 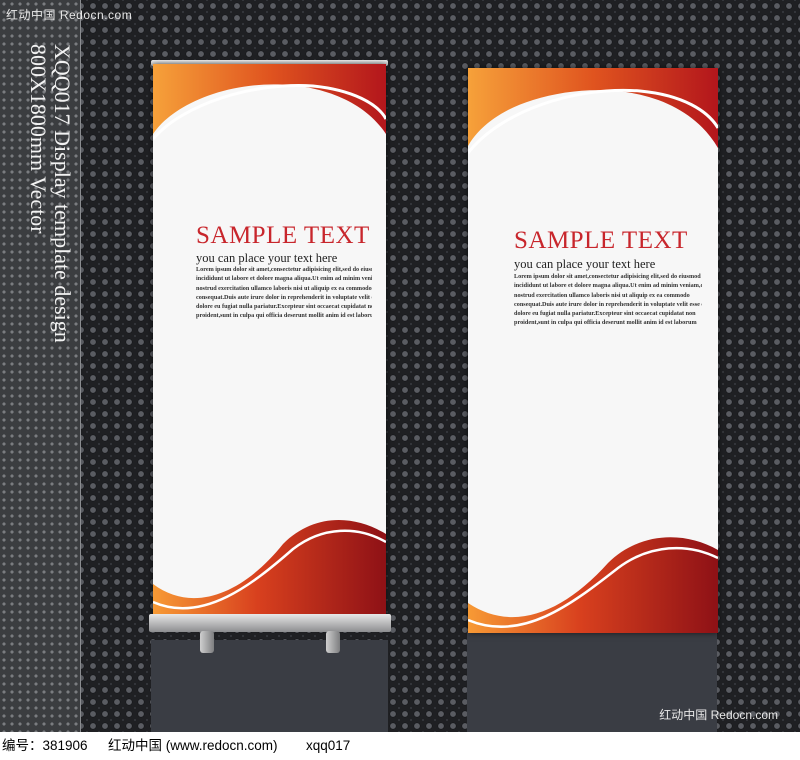 I want to click on vertical-title-line-1: XQQ017 Display template design, so click(x=62, y=193).